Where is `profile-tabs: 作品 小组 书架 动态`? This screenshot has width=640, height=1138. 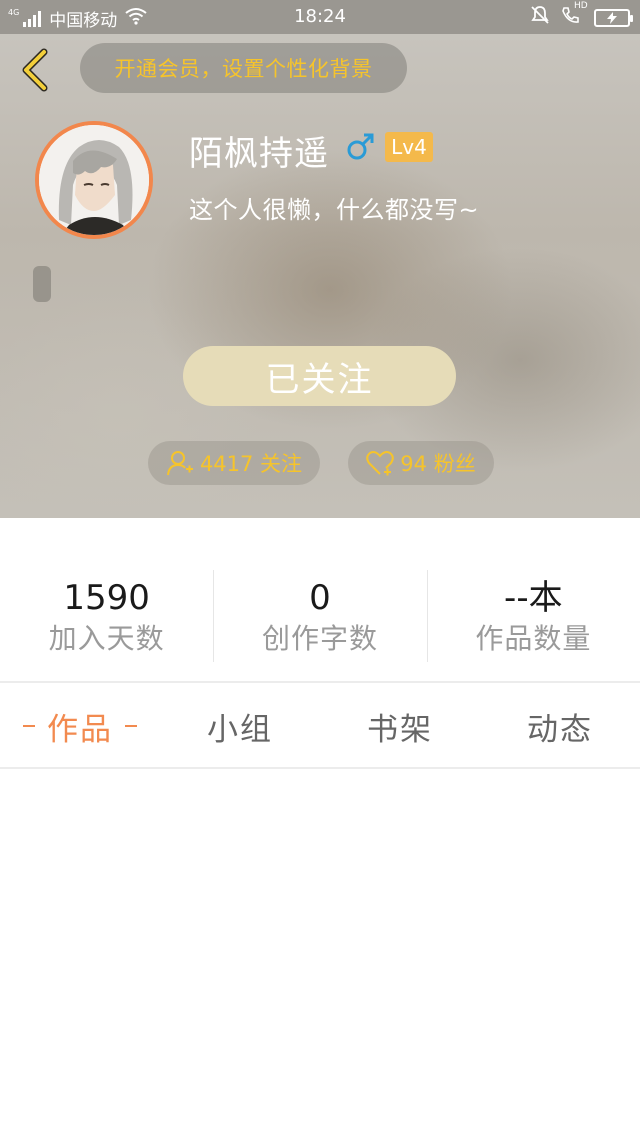
profile-tabs: 作品 小组 书架 动态 is located at coordinates (320, 726).